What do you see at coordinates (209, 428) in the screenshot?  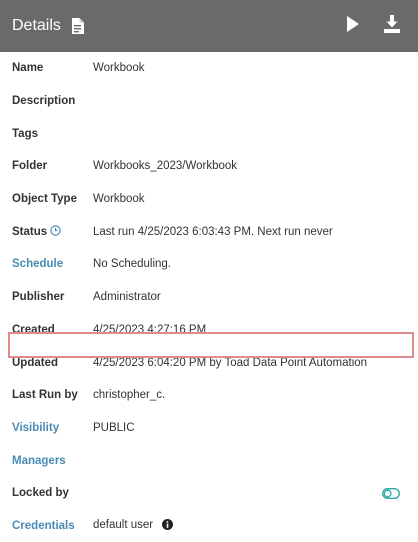 I see `row-visibility: Visibility PUBLIC` at bounding box center [209, 428].